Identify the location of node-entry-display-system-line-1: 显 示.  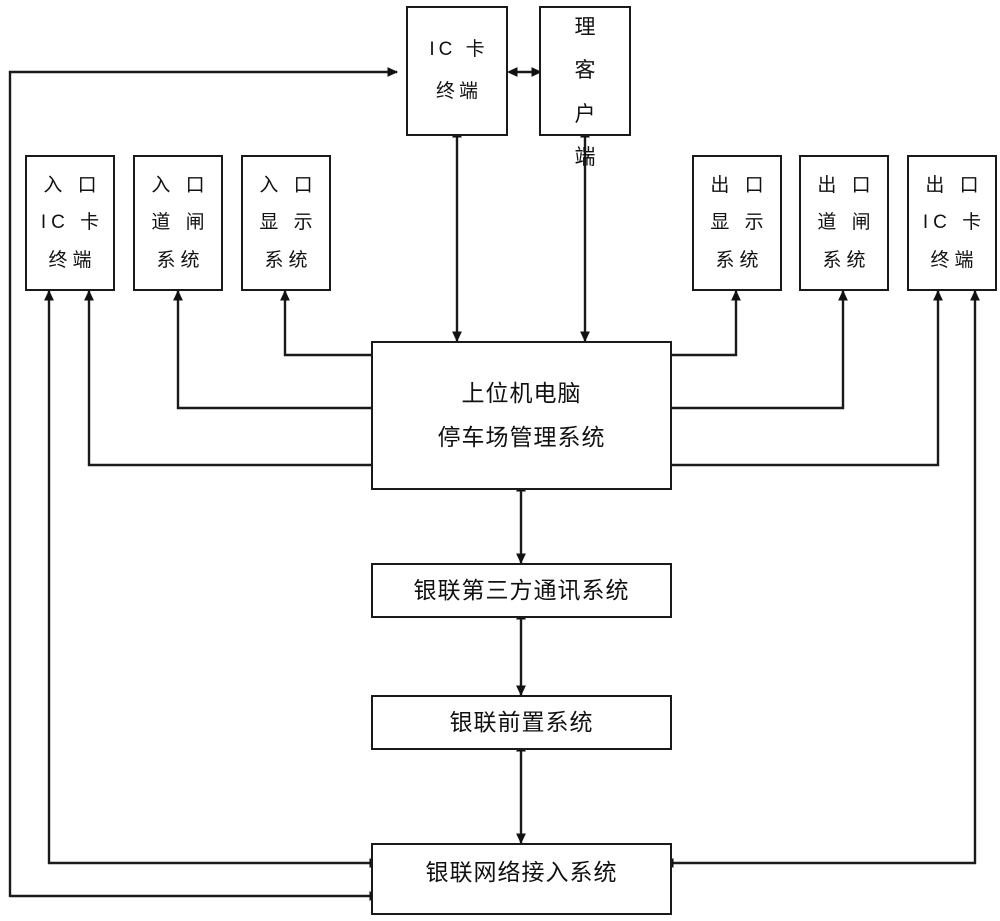
(288, 223).